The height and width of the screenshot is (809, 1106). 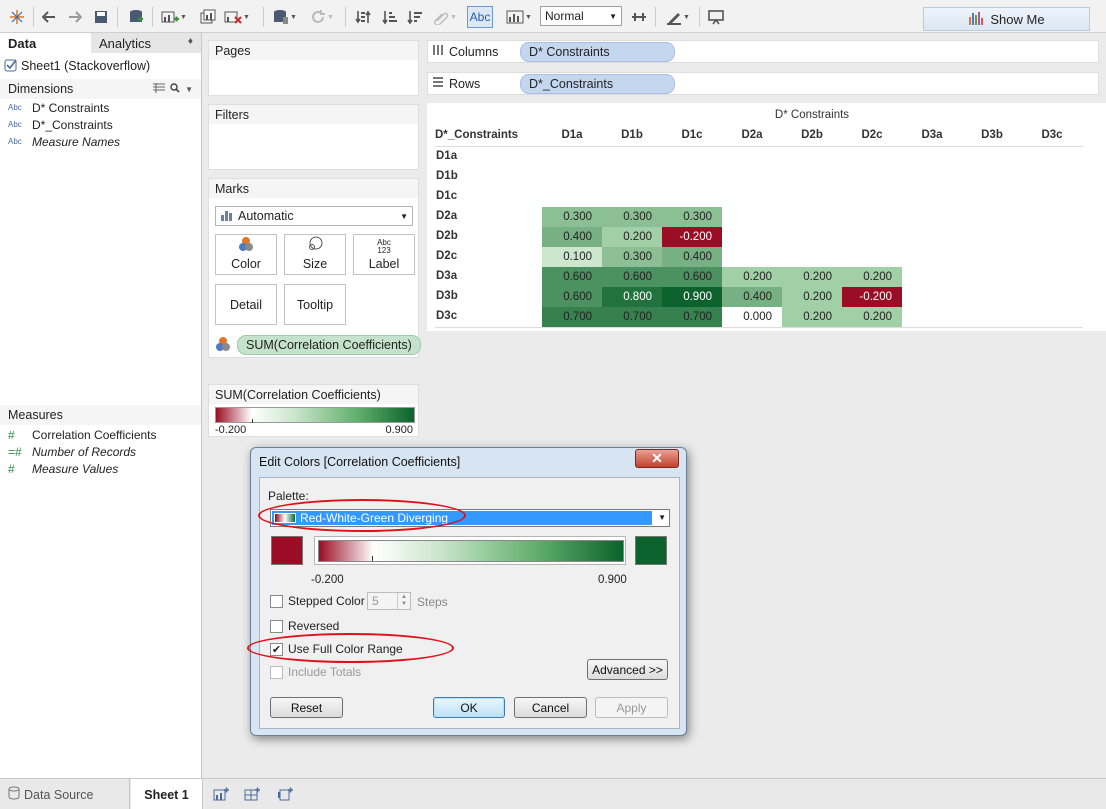 What do you see at coordinates (763, 51) in the screenshot?
I see `columns-shelf: Columns D* Constraints` at bounding box center [763, 51].